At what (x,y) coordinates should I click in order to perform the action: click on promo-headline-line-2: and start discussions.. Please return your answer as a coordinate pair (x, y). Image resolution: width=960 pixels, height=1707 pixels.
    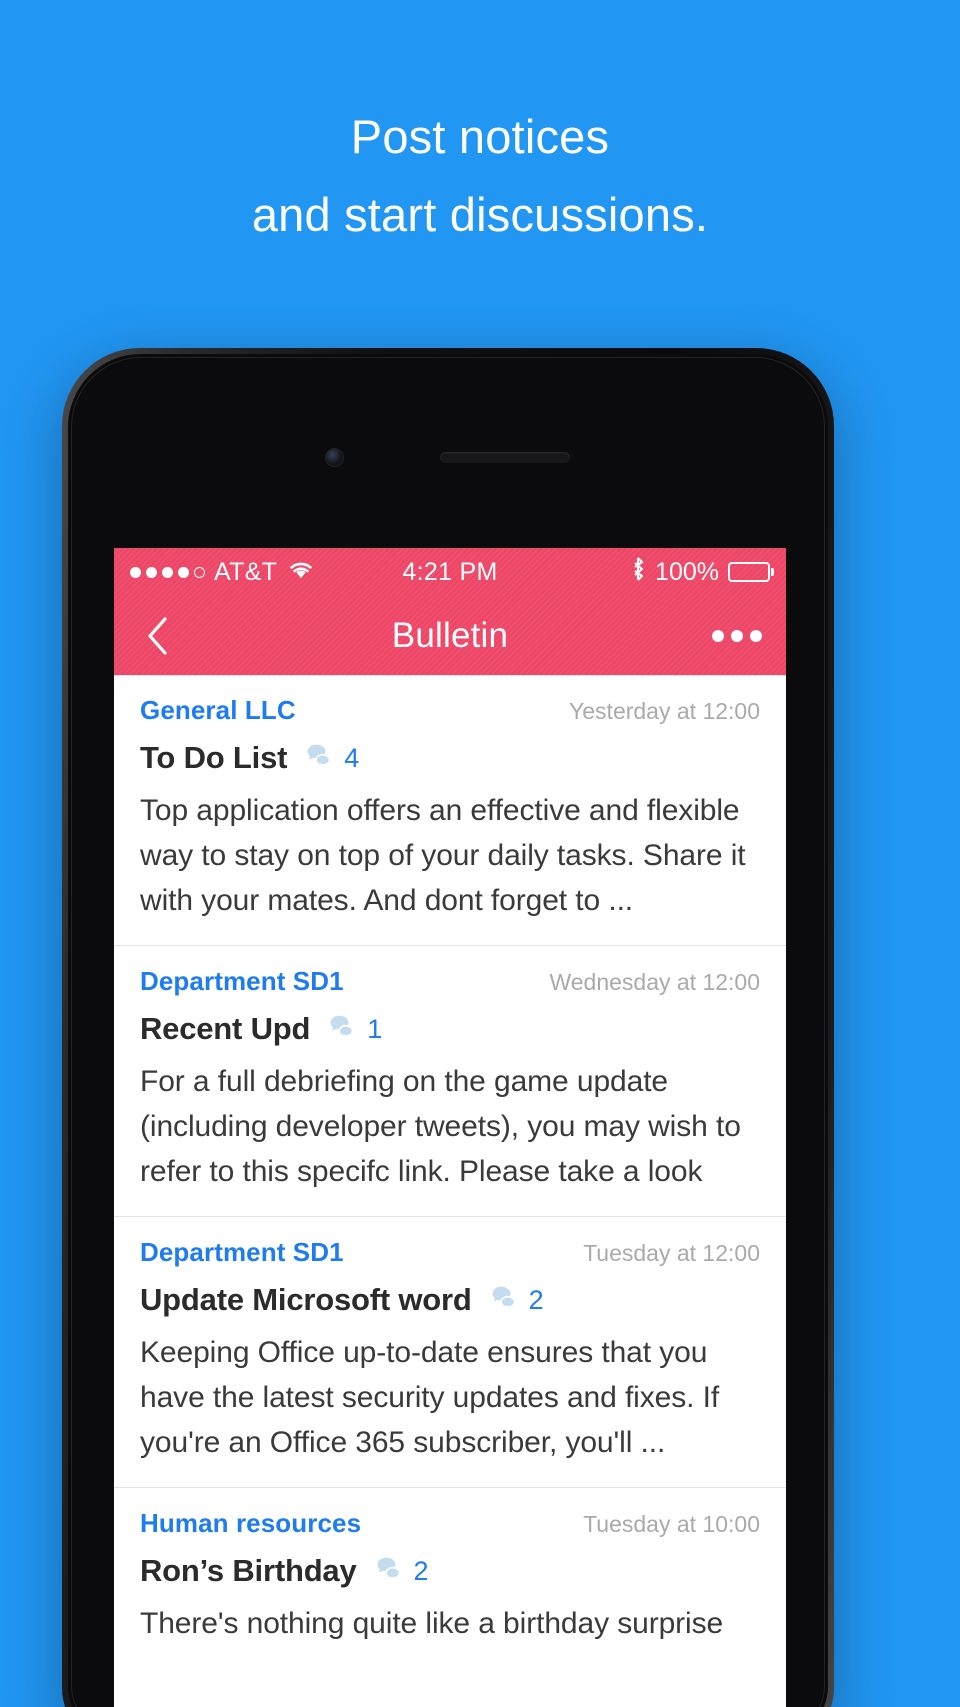
    Looking at the image, I should click on (480, 214).